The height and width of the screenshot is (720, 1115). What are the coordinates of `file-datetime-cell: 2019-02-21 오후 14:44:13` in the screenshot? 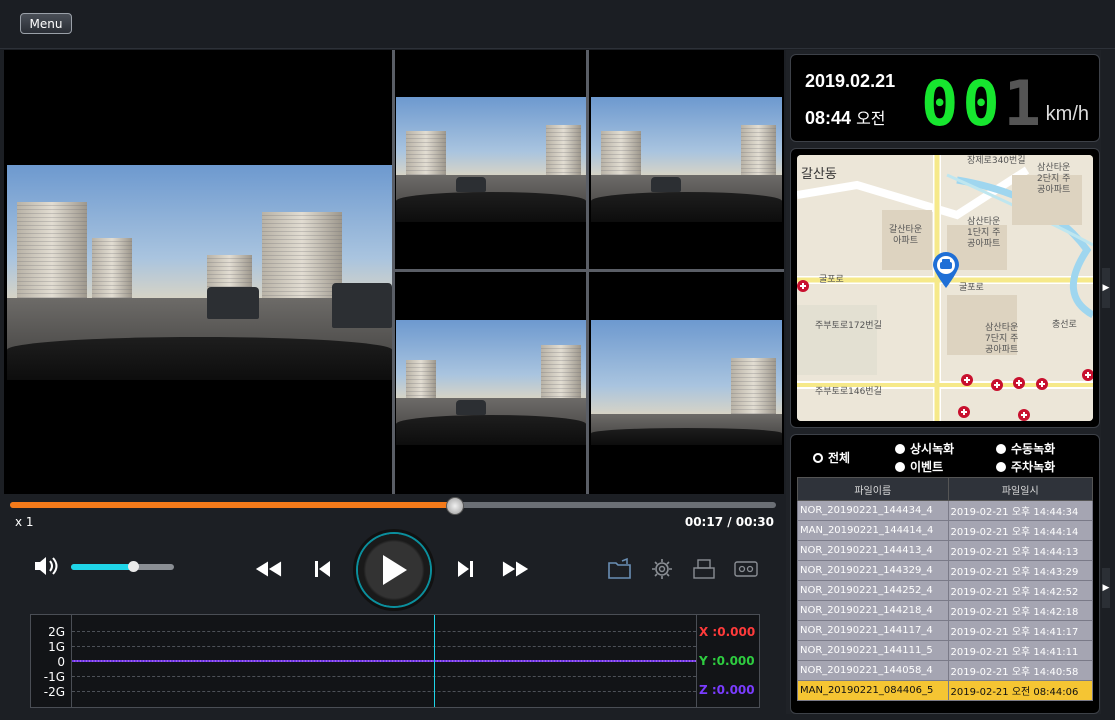 It's located at (1020, 550).